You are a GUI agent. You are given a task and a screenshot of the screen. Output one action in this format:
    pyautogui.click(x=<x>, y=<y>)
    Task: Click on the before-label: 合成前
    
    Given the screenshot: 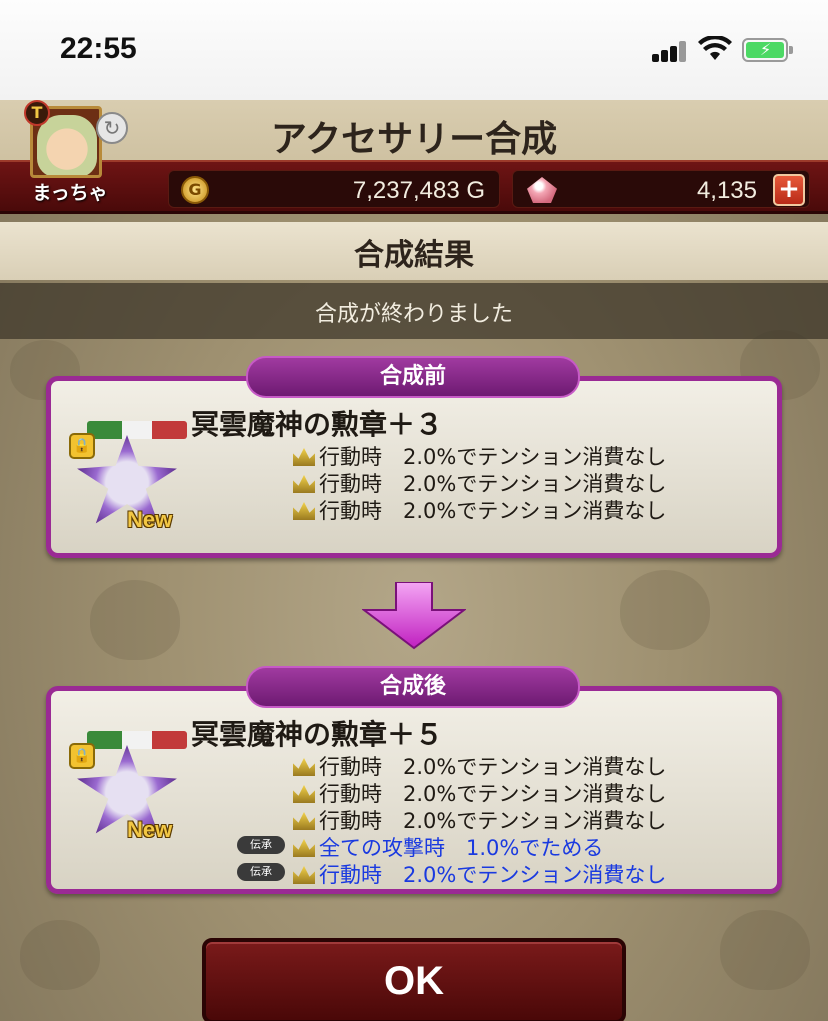 What is the action you would take?
    pyautogui.click(x=413, y=377)
    